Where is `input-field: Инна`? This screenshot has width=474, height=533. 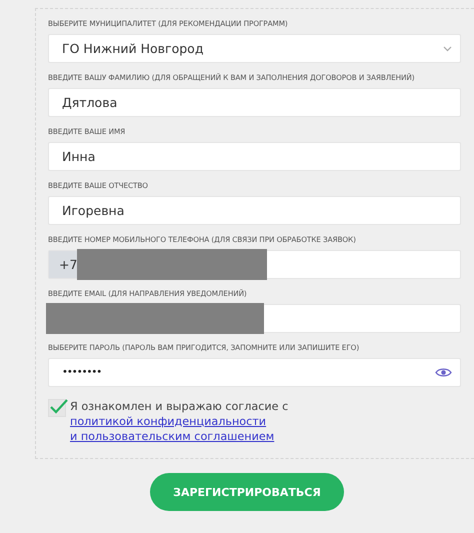 input-field: Инна is located at coordinates (254, 156).